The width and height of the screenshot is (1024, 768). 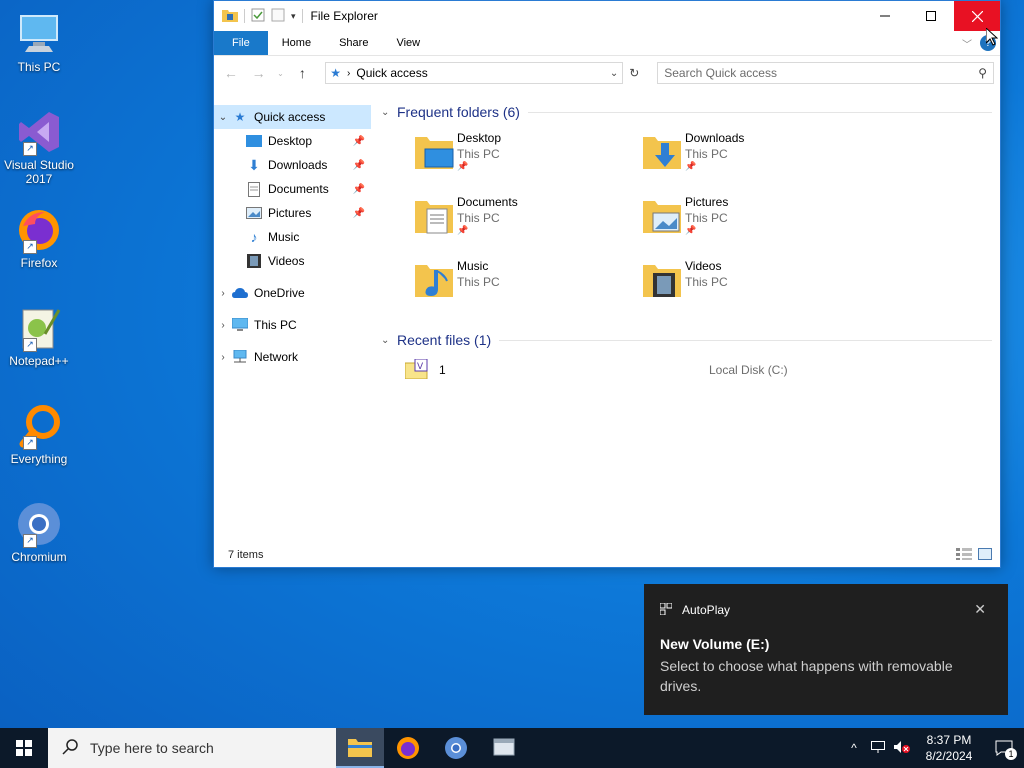 What do you see at coordinates (985, 555) in the screenshot?
I see `large-icons-view-icon` at bounding box center [985, 555].